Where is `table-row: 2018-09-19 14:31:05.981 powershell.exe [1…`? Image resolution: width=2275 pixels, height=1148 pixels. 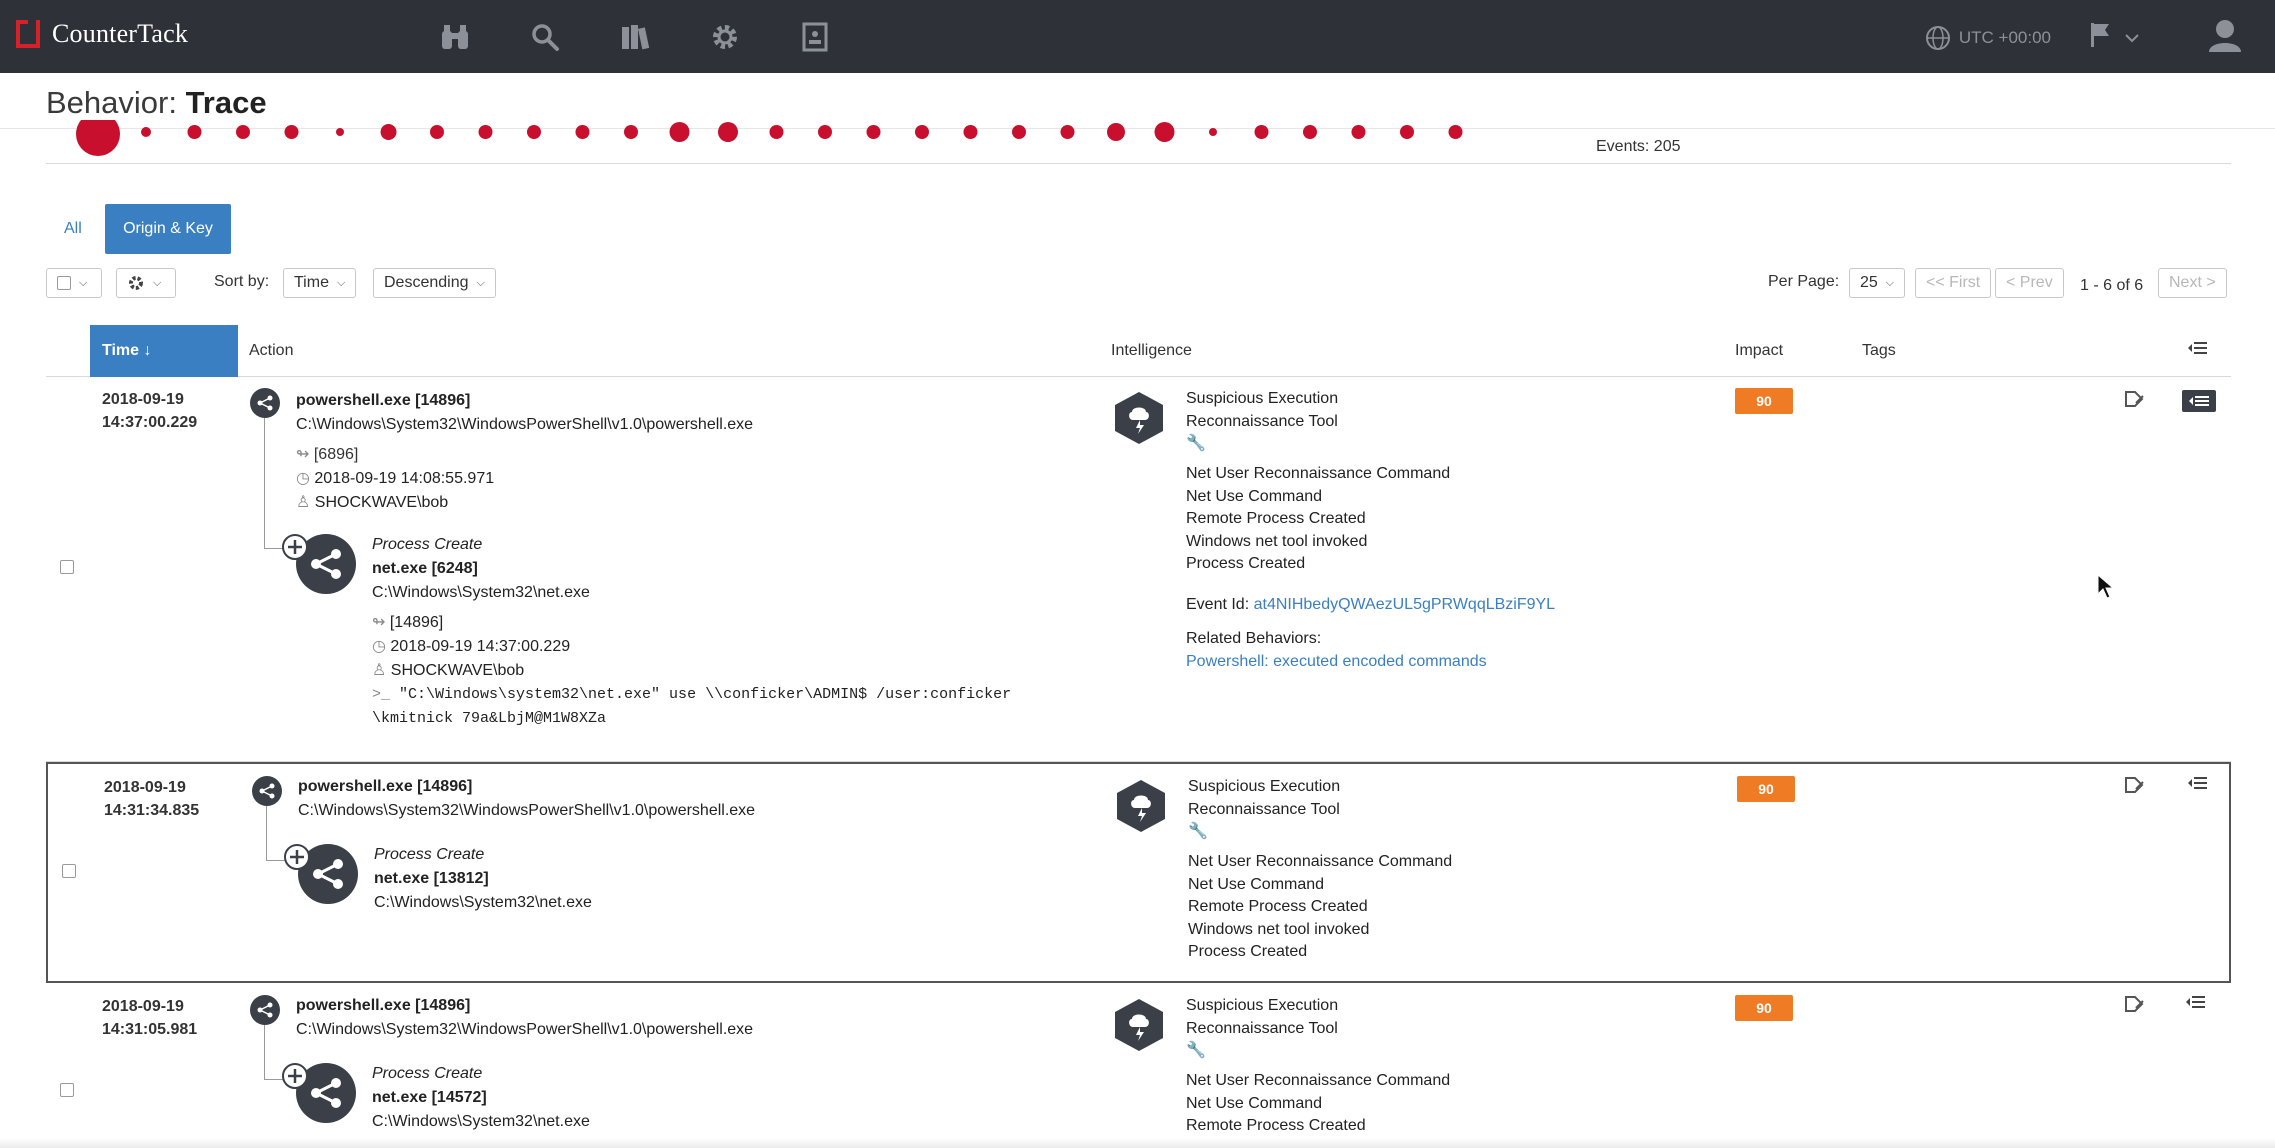
table-row: 2018-09-19 14:31:05.981 powershell.exe [1… is located at coordinates (1138, 1066).